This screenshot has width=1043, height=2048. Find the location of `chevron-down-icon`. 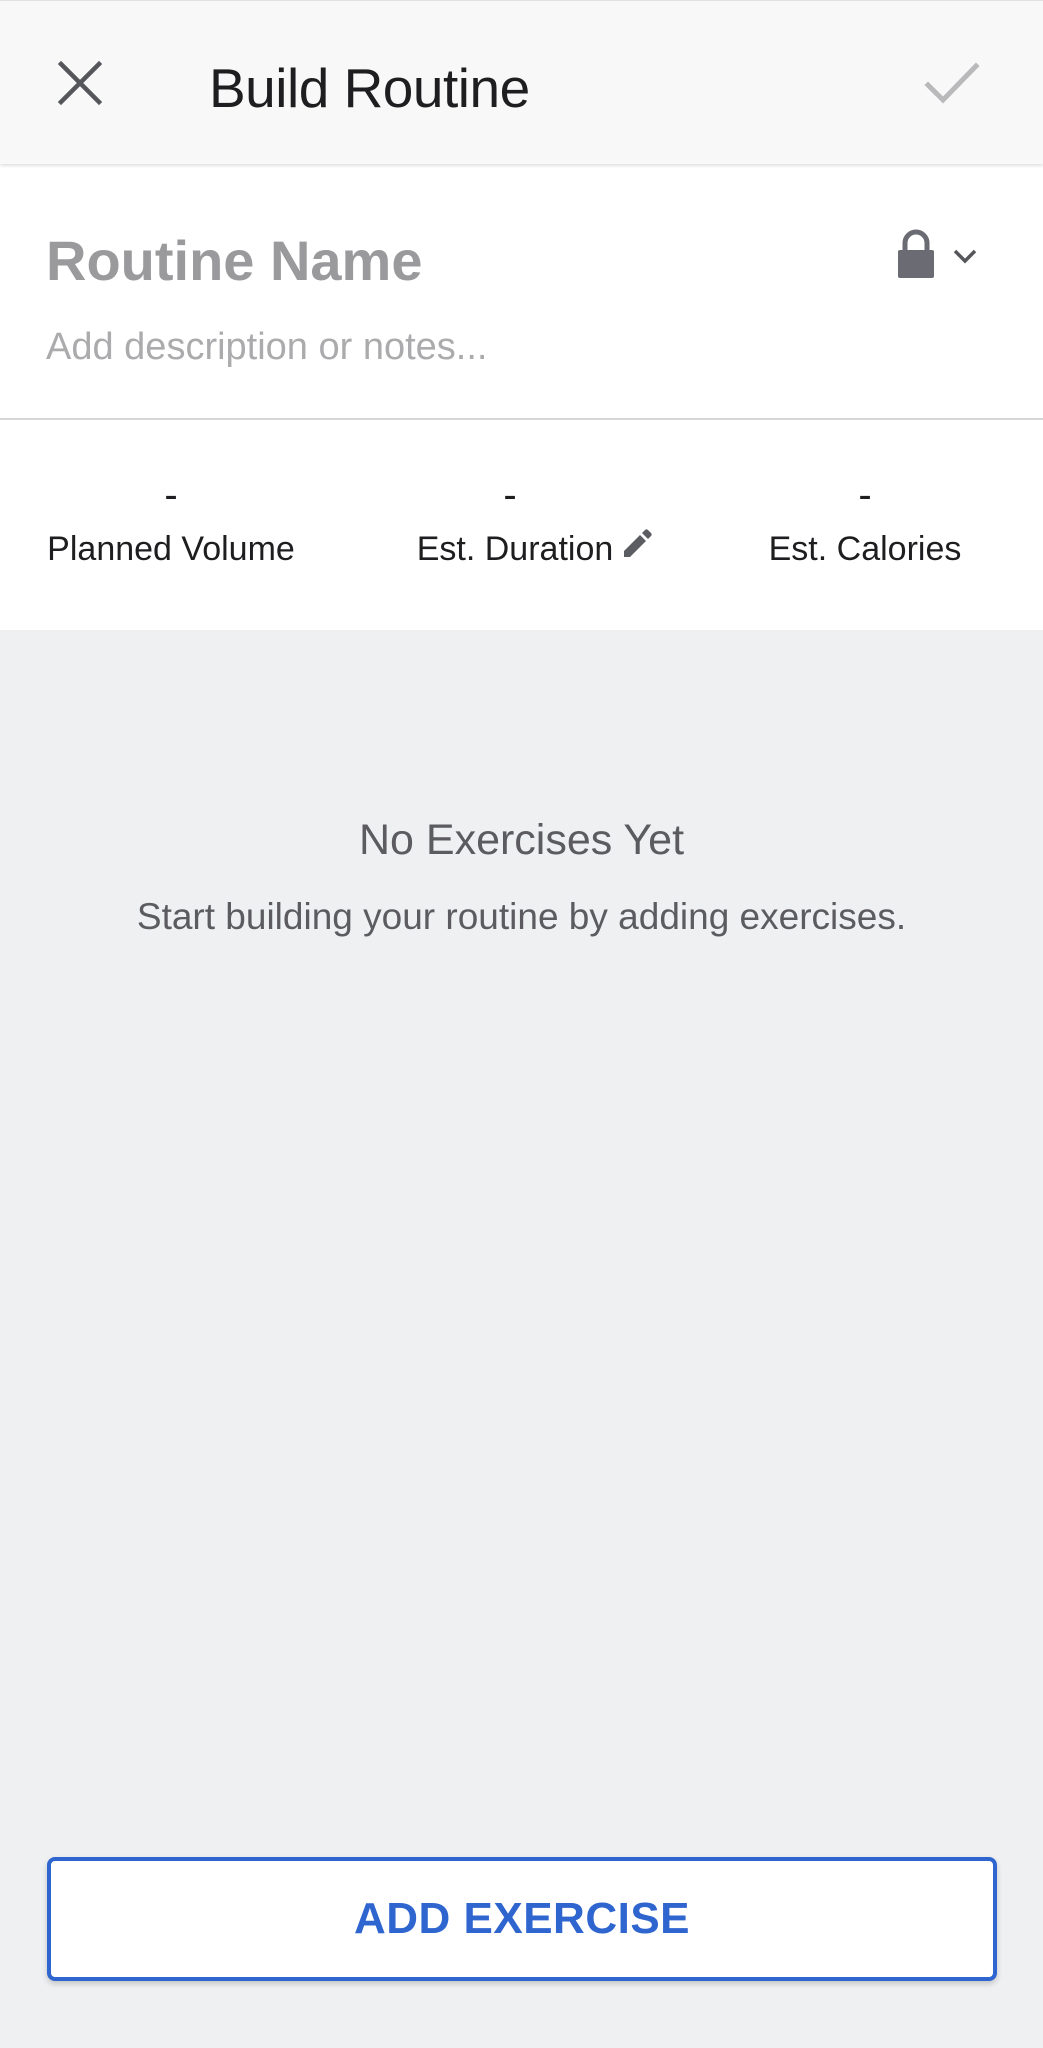

chevron-down-icon is located at coordinates (965, 256).